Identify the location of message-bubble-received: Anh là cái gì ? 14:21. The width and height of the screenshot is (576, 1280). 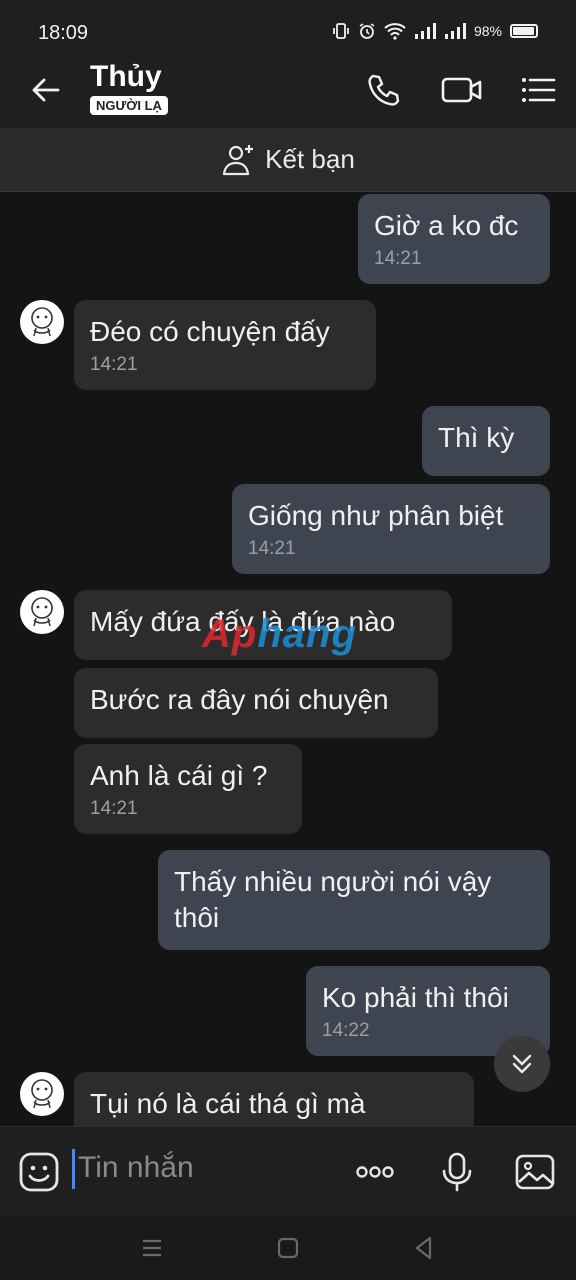
(188, 789).